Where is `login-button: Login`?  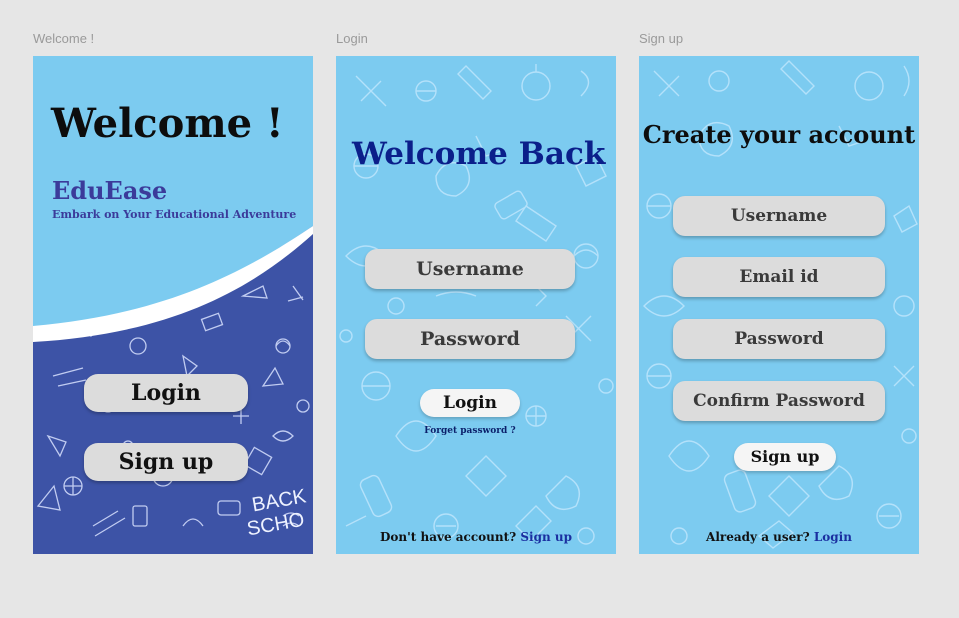
login-button: Login is located at coordinates (166, 393).